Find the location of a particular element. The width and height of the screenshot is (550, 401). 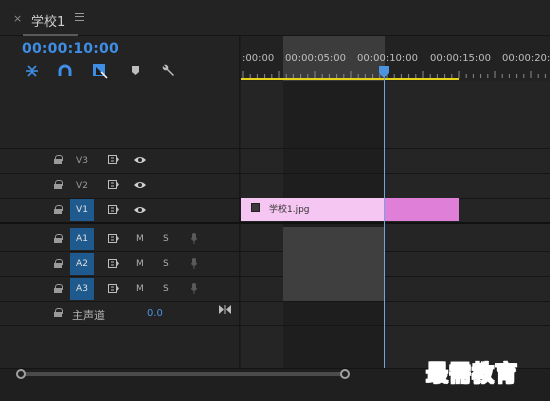

track-label-v2: V2 is located at coordinates (82, 186).